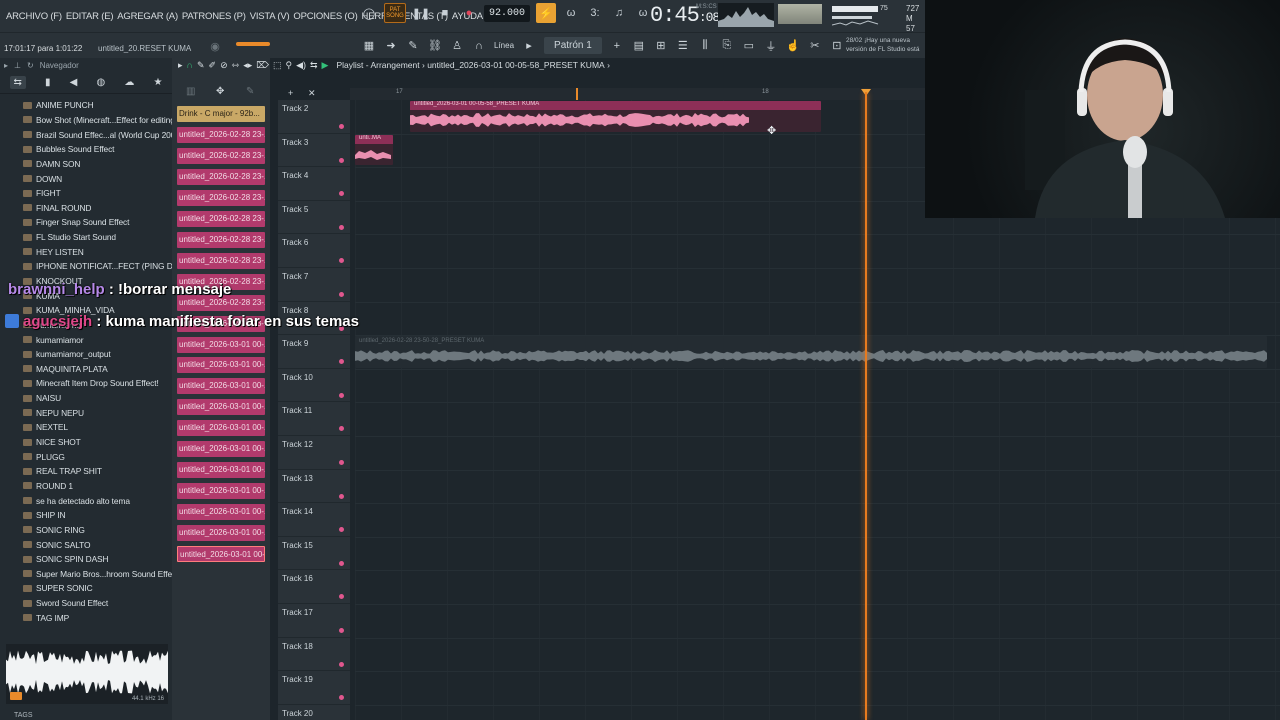 The width and height of the screenshot is (1280, 720). I want to click on star-tab-icon: ★, so click(157, 82).